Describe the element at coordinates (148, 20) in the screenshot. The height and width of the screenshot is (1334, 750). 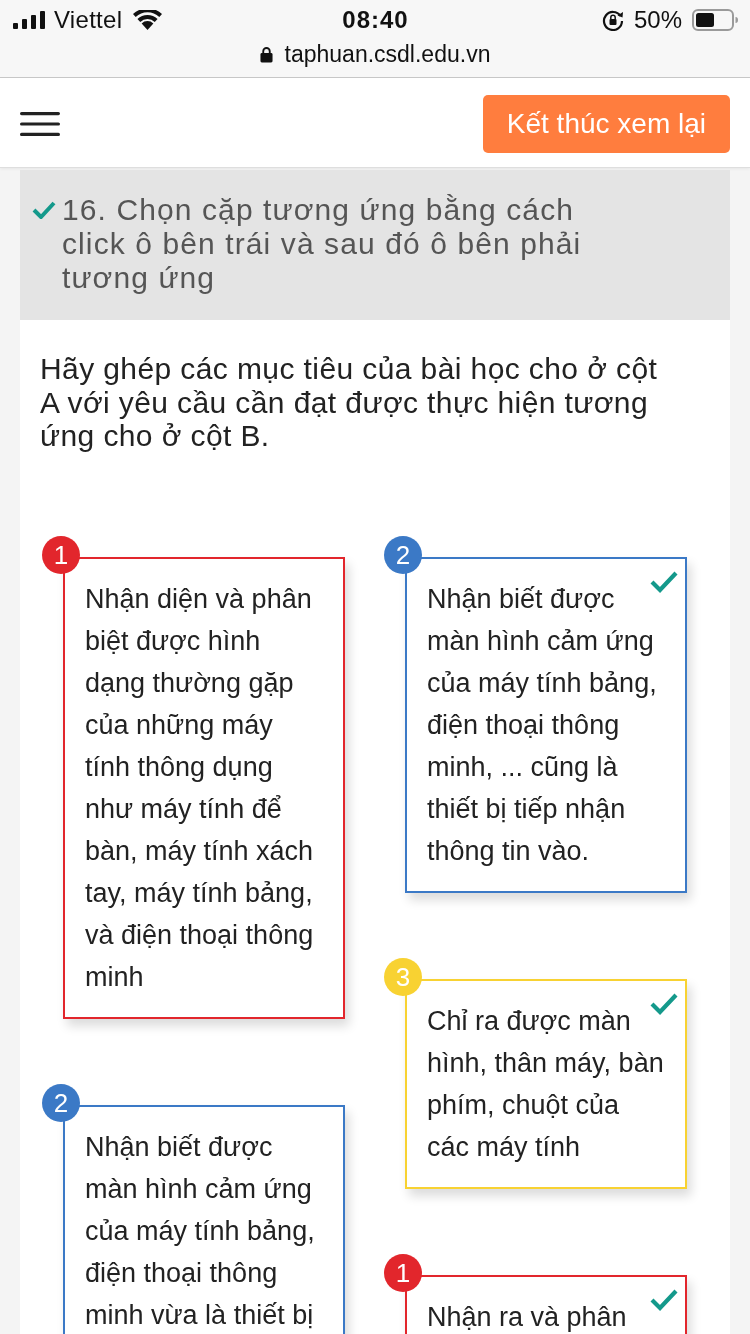
I see `wifi-icon` at that location.